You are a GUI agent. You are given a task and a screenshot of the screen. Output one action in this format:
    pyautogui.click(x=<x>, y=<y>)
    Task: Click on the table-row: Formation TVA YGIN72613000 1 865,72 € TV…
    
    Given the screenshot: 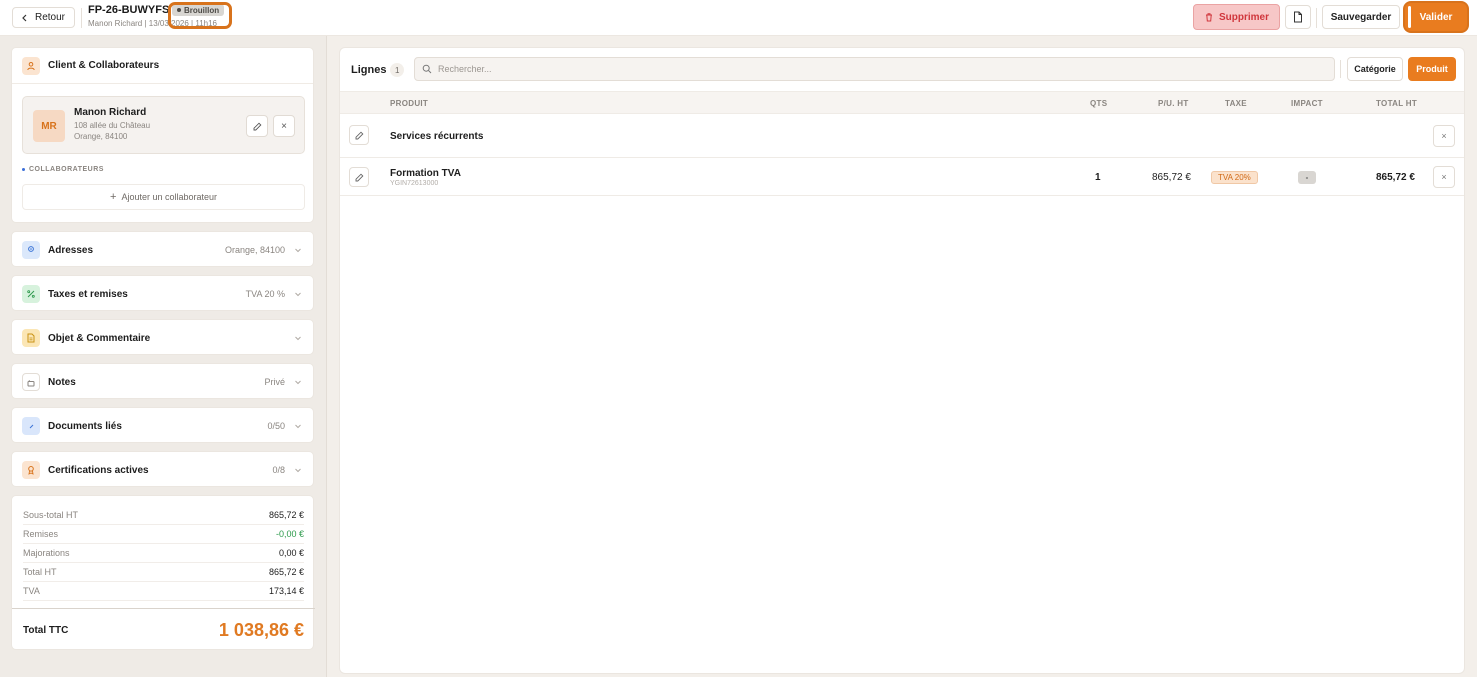 What is the action you would take?
    pyautogui.click(x=902, y=177)
    